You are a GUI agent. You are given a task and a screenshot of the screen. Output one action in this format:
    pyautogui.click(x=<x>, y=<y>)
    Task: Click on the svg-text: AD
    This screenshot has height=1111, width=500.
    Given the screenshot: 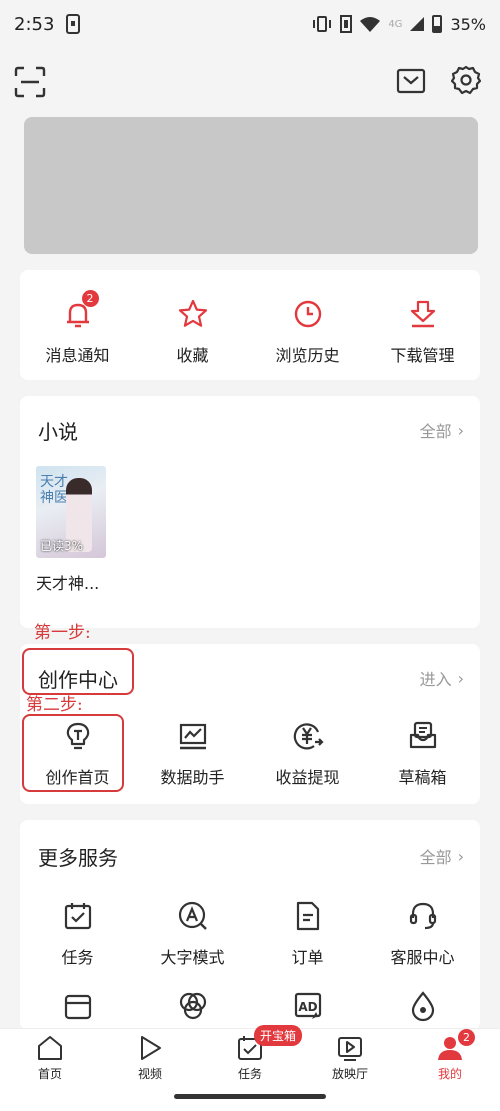 What is the action you would take?
    pyautogui.click(x=307, y=1007)
    